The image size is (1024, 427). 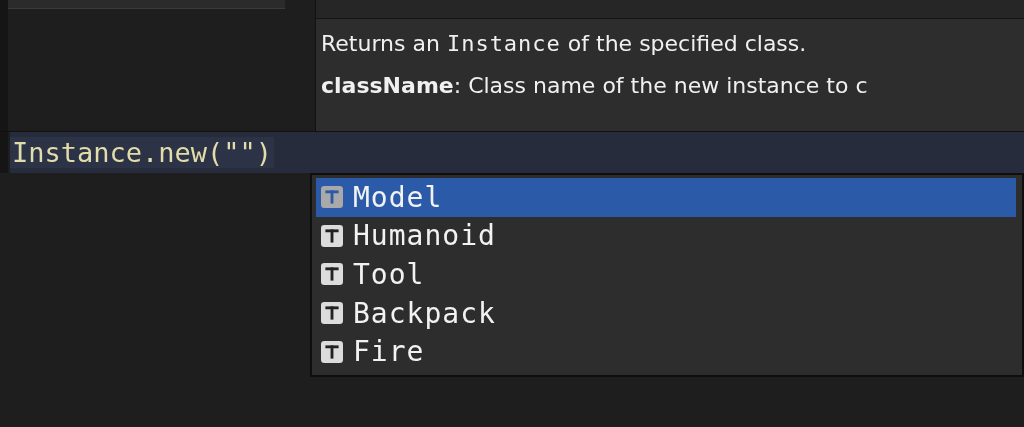 What do you see at coordinates (595, 86) in the screenshot?
I see `tooltip-parameter: className: Class name of the new instance to c` at bounding box center [595, 86].